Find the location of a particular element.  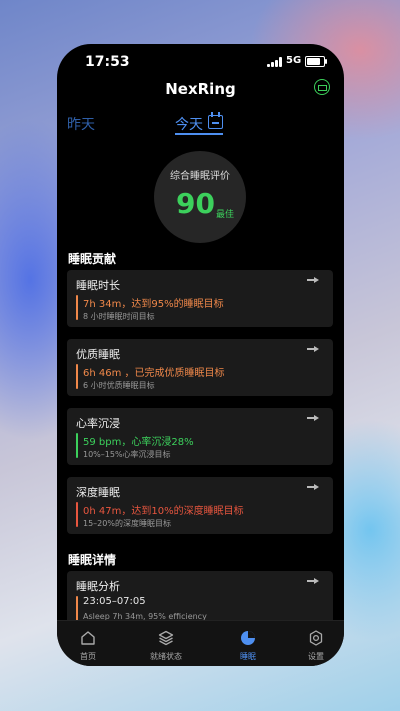

card-heart-rate-dip: 心率沉浸 59 bpm，心率沉浸28% 10%–15%心率沉浸目标 is located at coordinates (200, 436).